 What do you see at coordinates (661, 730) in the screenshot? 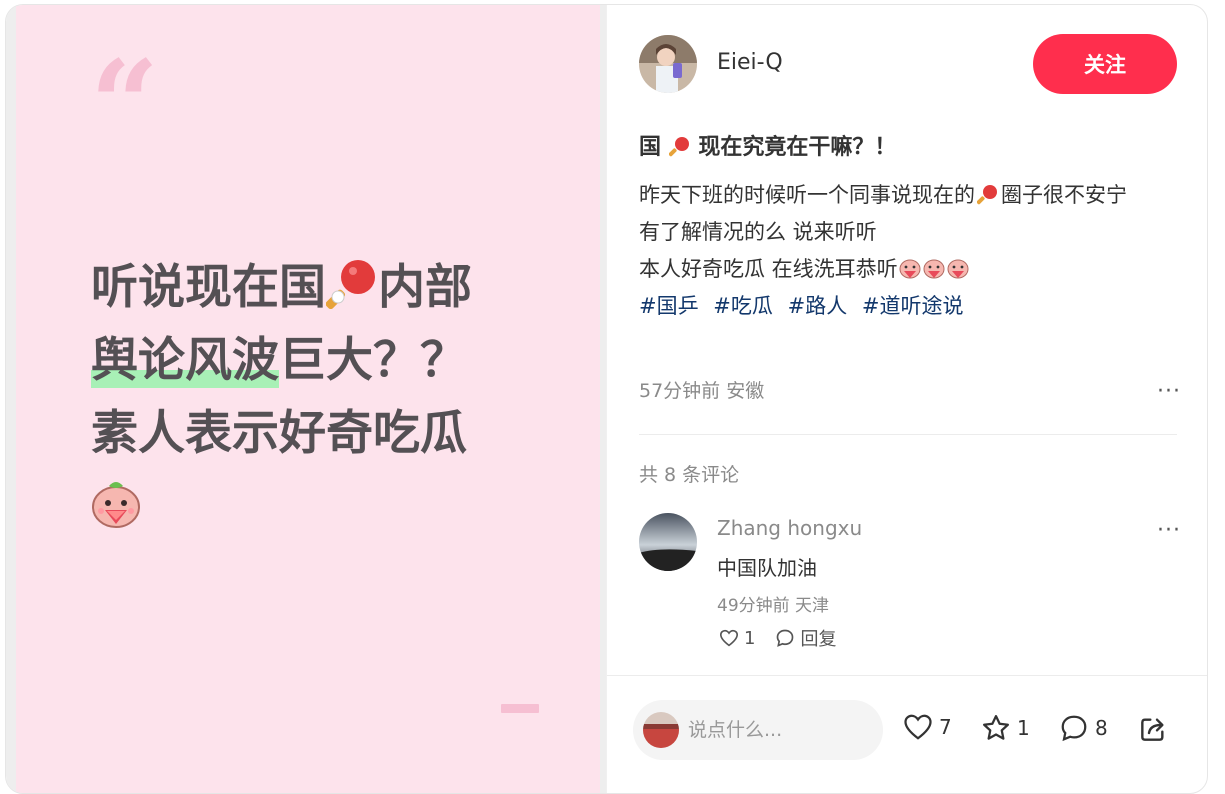
I see `user-avatar` at bounding box center [661, 730].